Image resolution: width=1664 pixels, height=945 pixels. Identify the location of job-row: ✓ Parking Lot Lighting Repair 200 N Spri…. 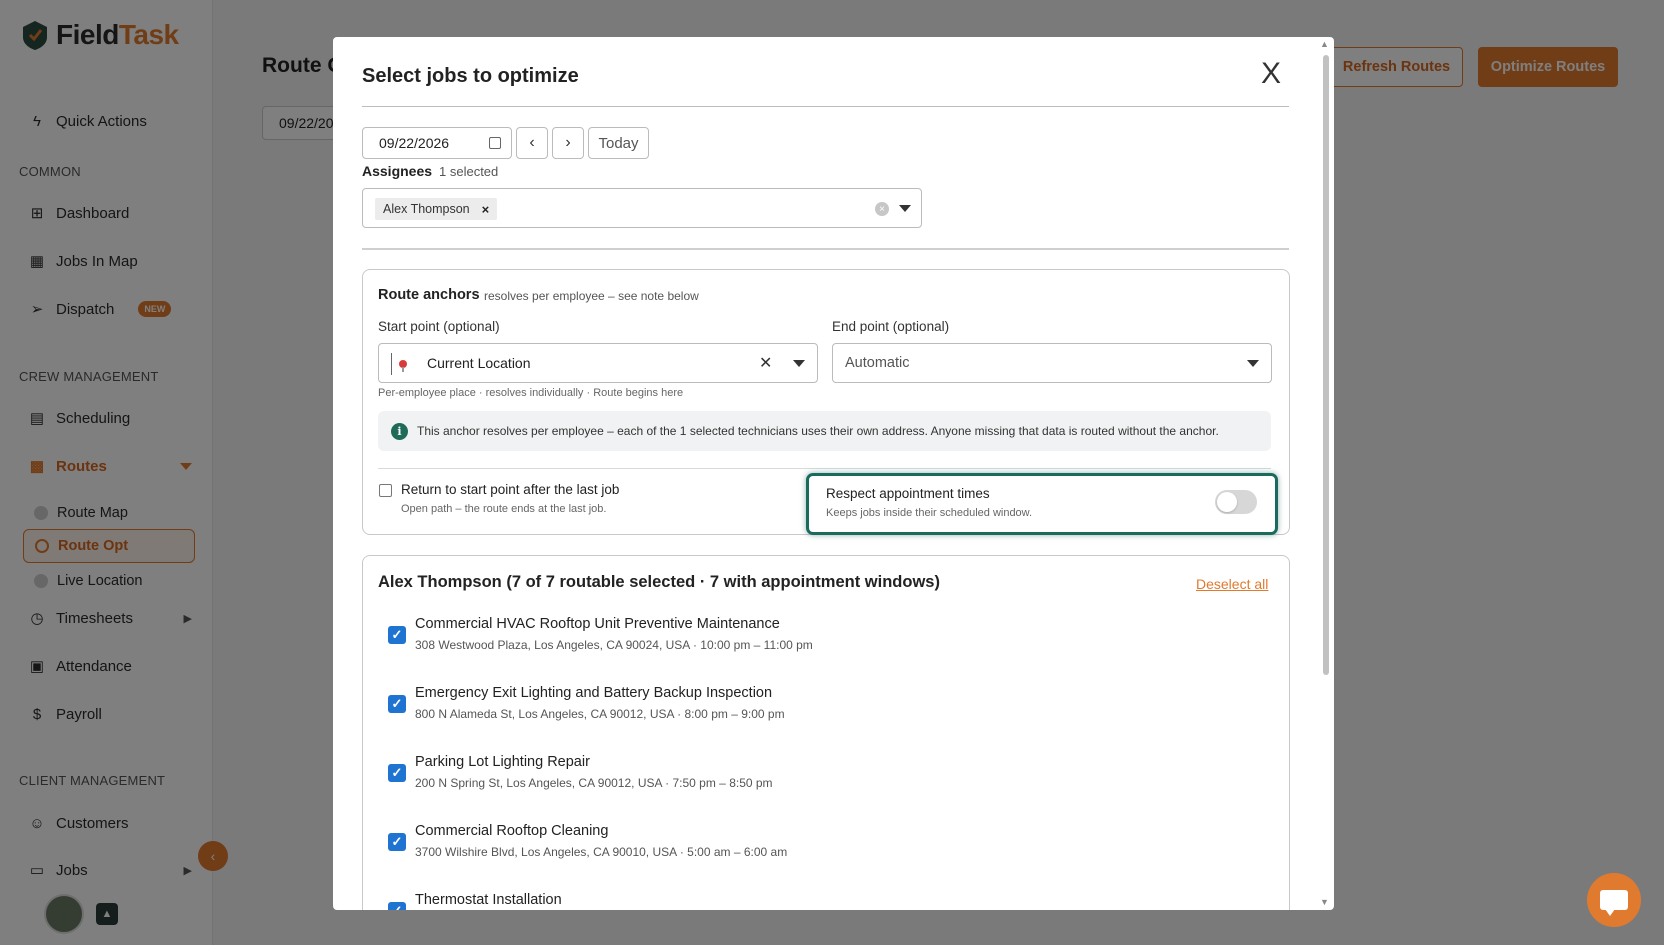
(818, 779).